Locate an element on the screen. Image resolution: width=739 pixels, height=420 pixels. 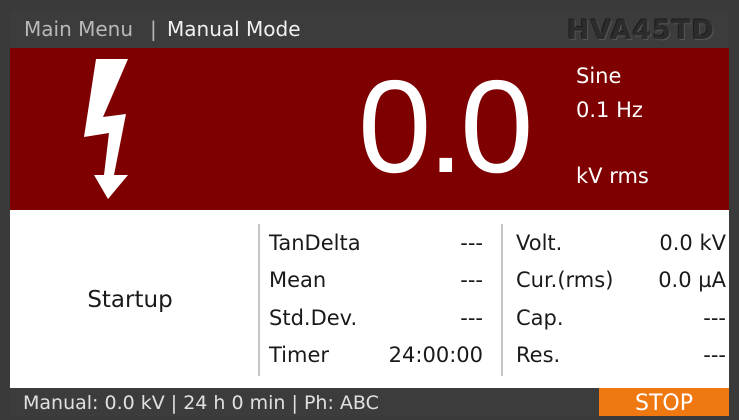
measurement-row-stddev: Std.Dev. --- is located at coordinates (376, 320).